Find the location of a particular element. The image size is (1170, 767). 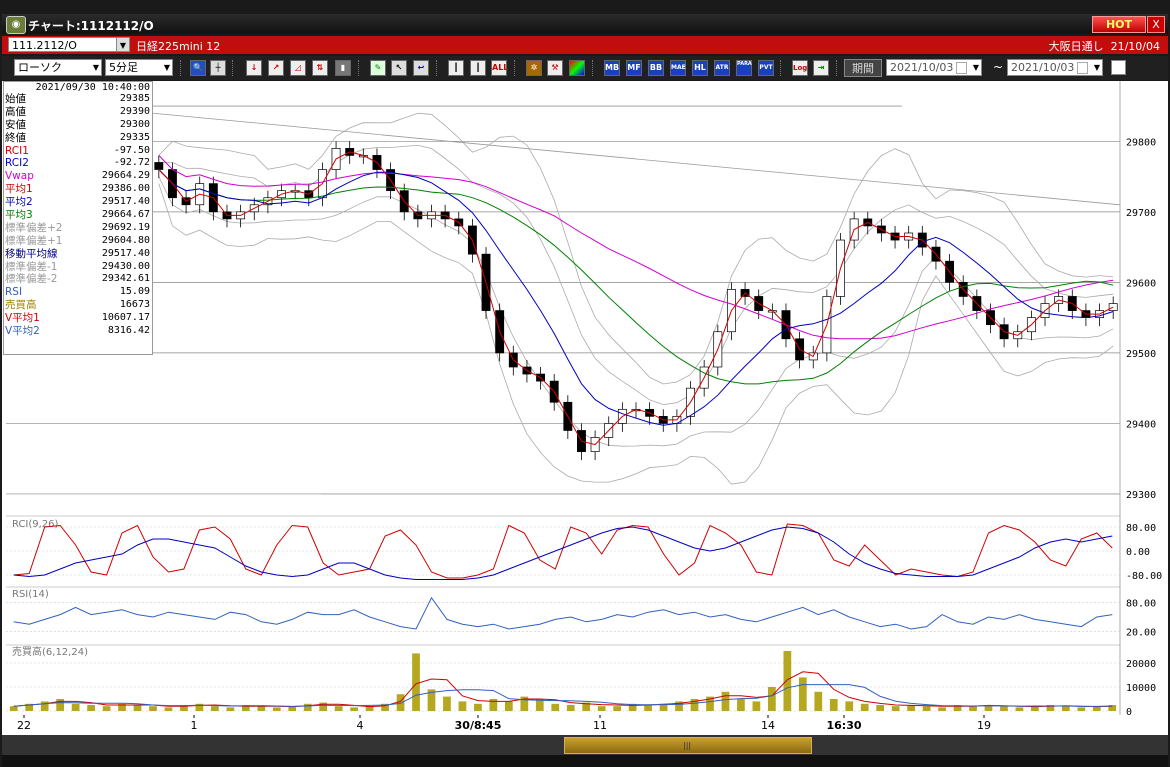

candle-icon: ┃ is located at coordinates (456, 68).